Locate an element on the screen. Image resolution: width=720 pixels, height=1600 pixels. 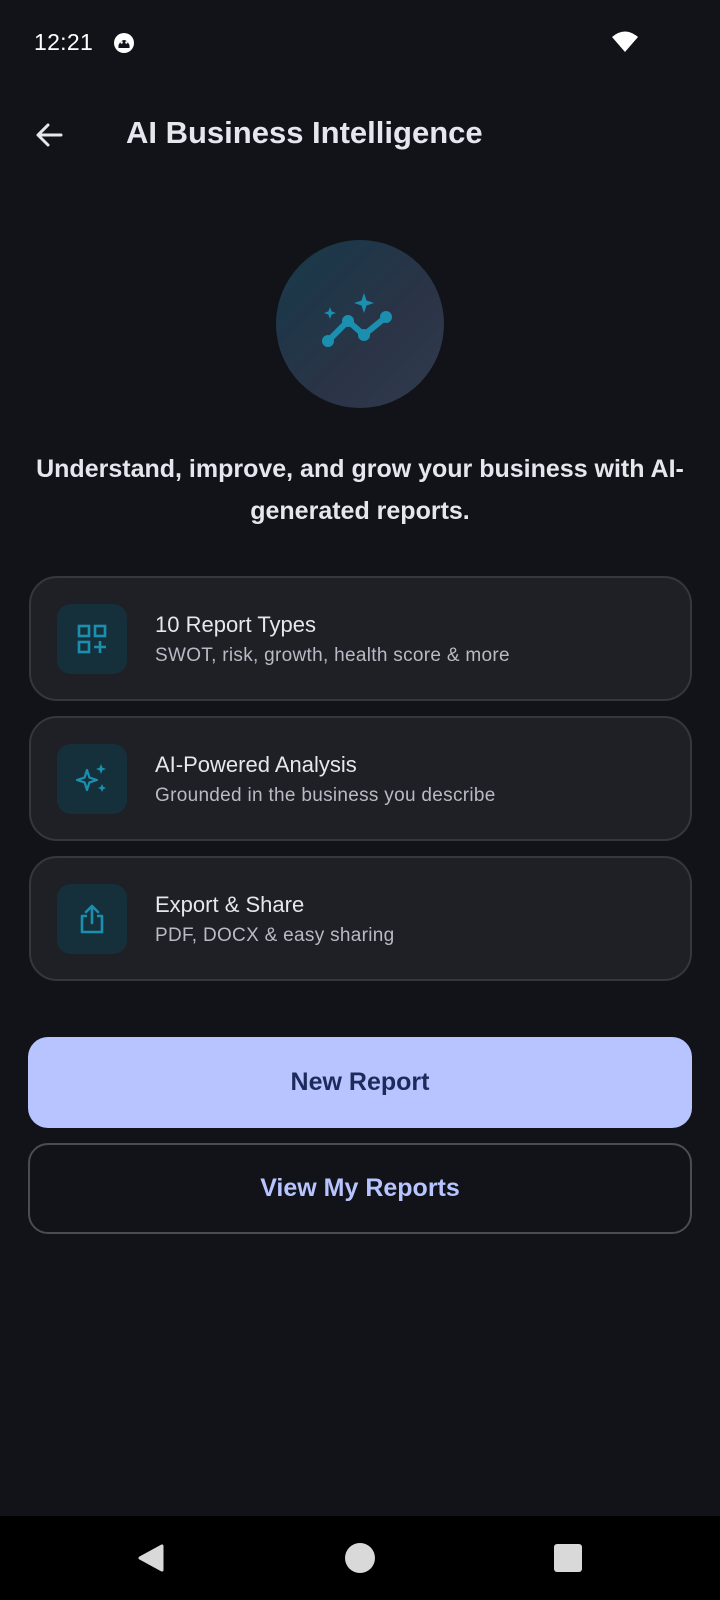
share-upload-icon is located at coordinates (92, 919).